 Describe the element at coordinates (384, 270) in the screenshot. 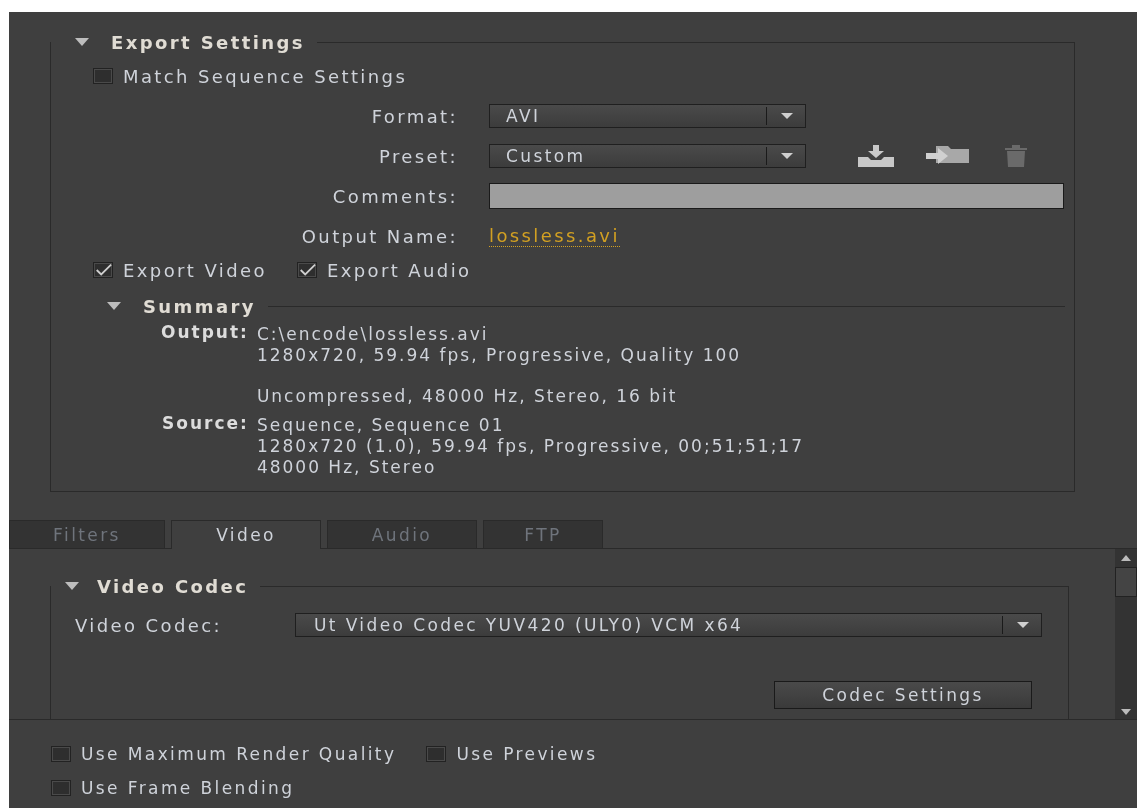

I see `export-audio-checkbox: Export Audio` at that location.